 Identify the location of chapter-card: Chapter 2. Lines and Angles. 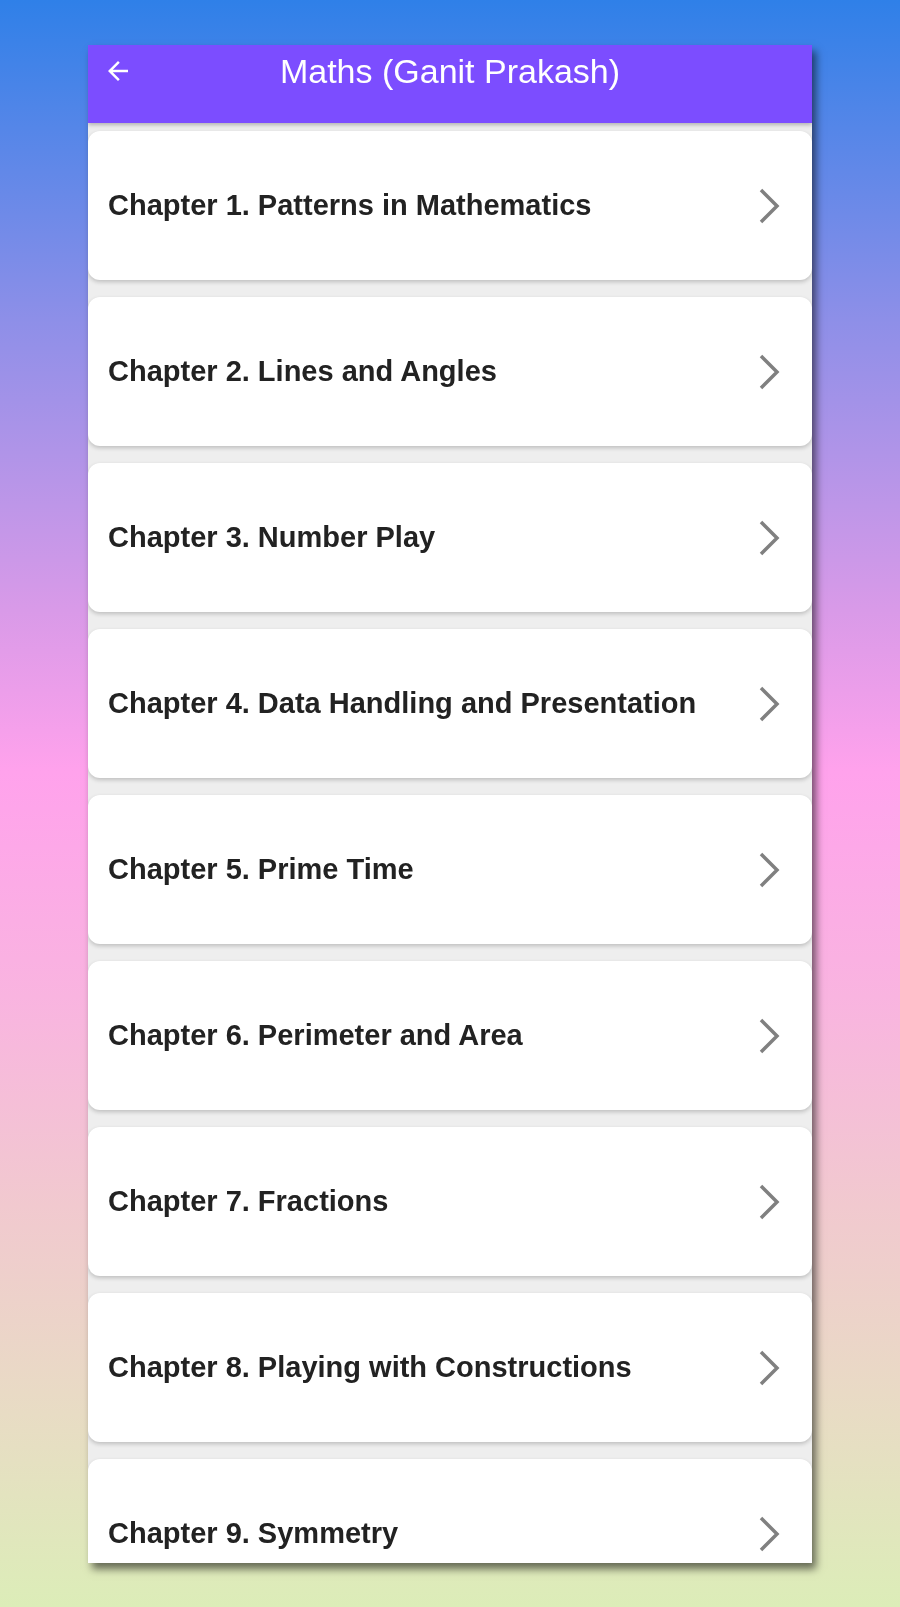
(450, 371).